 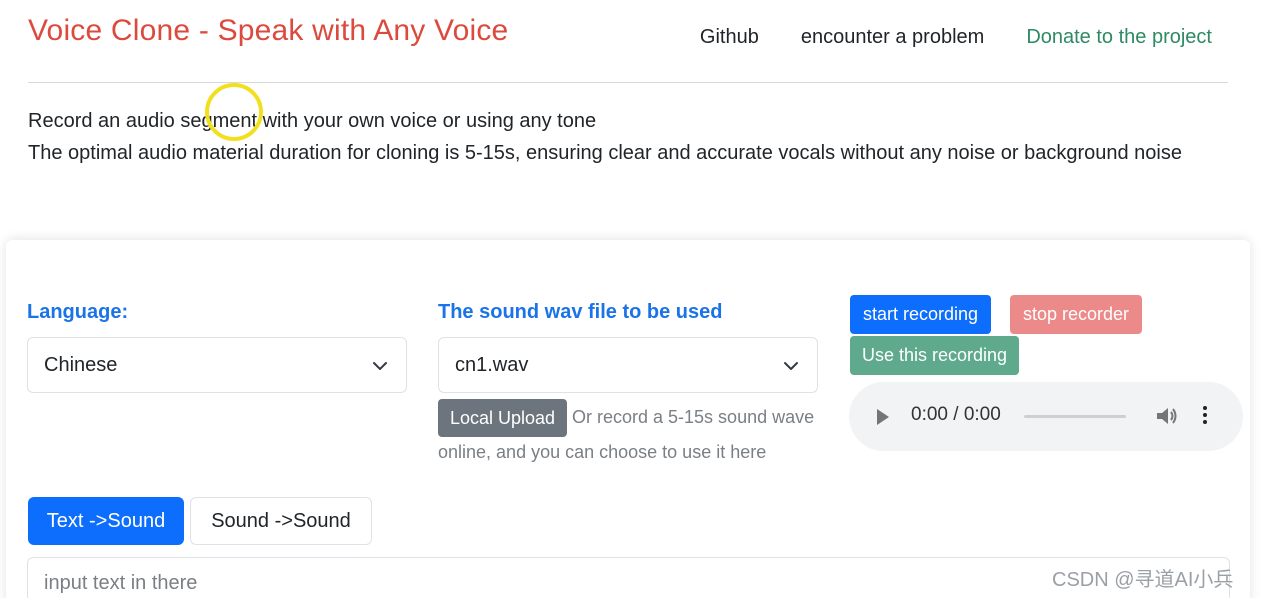 What do you see at coordinates (1167, 416) in the screenshot?
I see `volume-icon` at bounding box center [1167, 416].